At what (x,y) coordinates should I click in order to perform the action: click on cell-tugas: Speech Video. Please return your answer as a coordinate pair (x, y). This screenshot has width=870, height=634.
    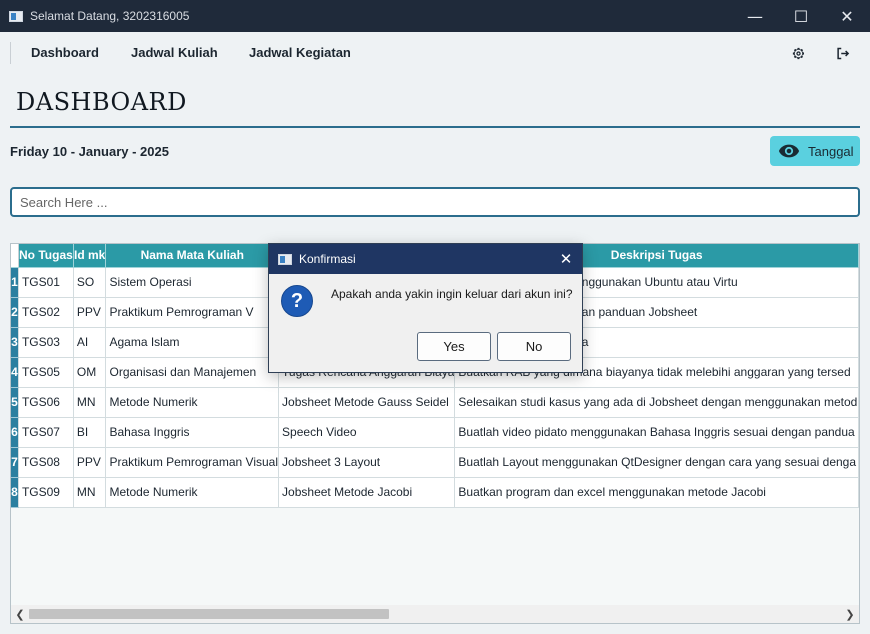
    Looking at the image, I should click on (367, 432).